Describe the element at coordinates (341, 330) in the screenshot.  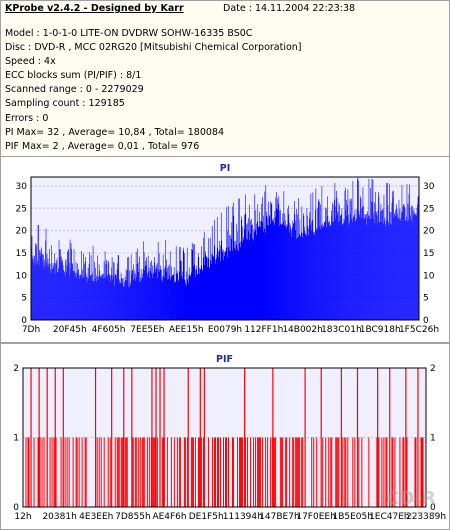
I see `x-tick-label: 183C01h` at that location.